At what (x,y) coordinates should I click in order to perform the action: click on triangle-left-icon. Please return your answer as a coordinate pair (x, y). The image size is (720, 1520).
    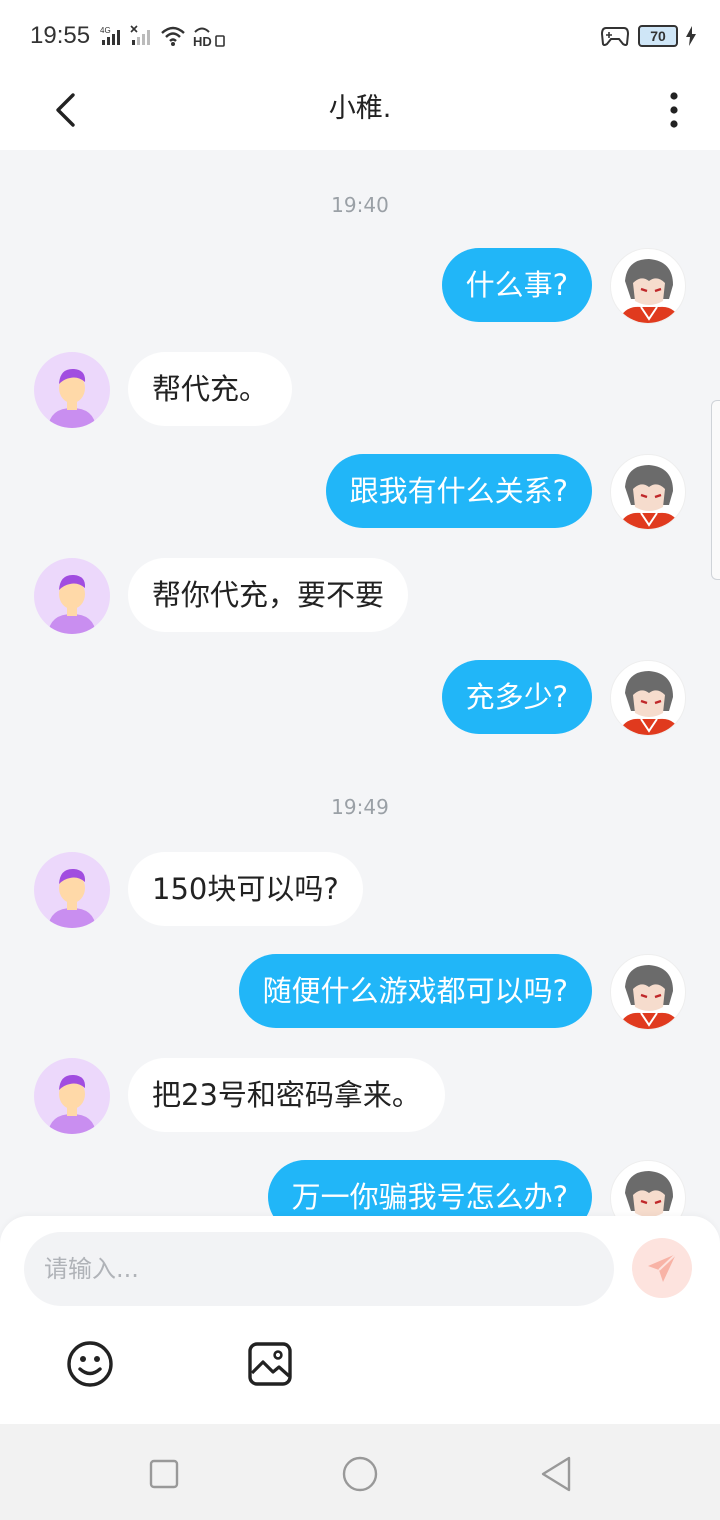
    Looking at the image, I should click on (556, 1474).